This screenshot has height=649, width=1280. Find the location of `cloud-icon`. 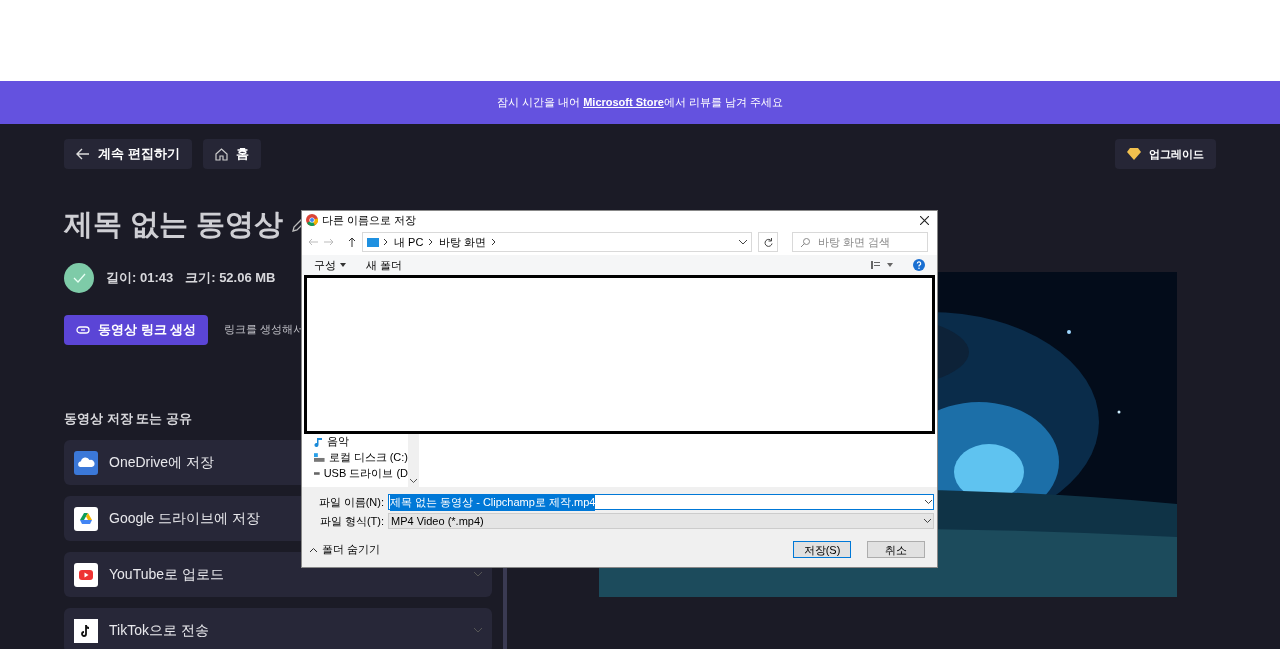

cloud-icon is located at coordinates (86, 462).